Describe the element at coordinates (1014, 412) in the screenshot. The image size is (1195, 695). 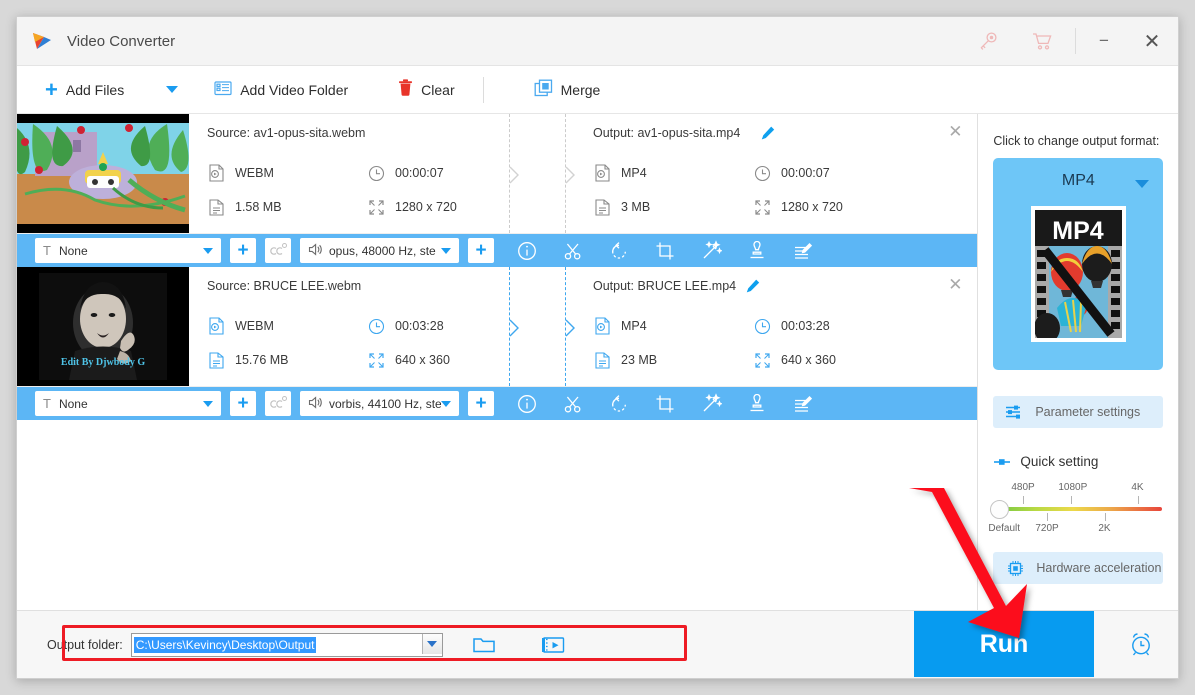
I see `sliders-icon` at that location.